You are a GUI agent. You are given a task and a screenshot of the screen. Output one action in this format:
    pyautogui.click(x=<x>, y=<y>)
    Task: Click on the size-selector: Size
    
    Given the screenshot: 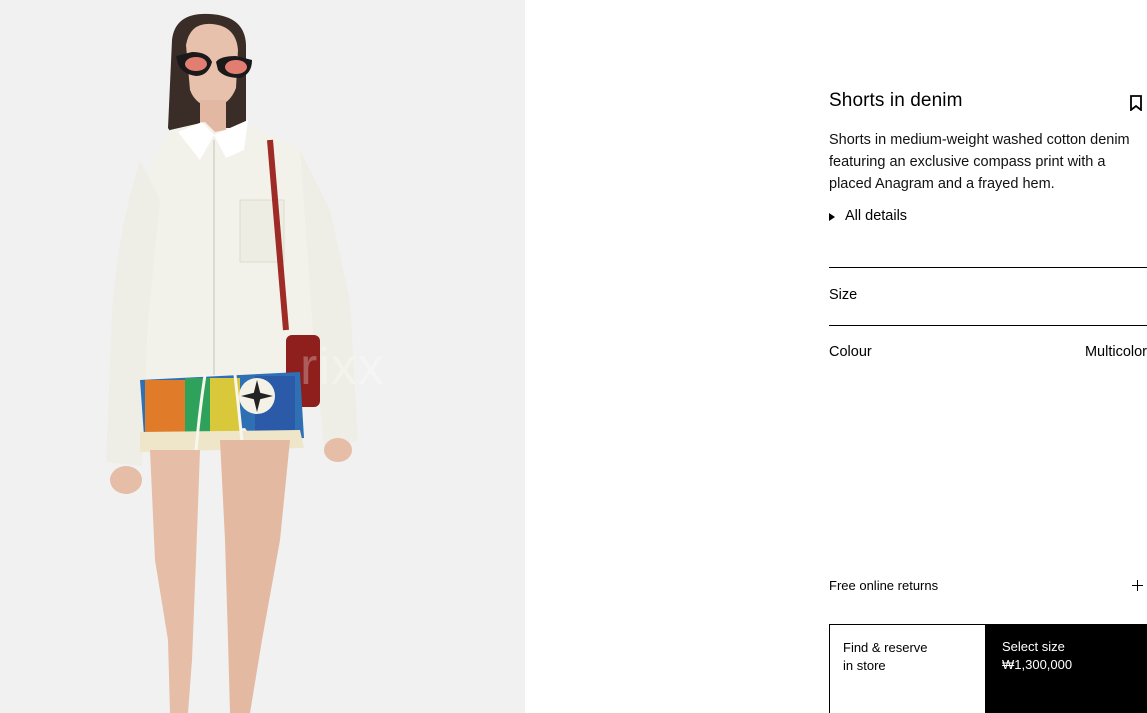 What is the action you would take?
    pyautogui.click(x=988, y=295)
    